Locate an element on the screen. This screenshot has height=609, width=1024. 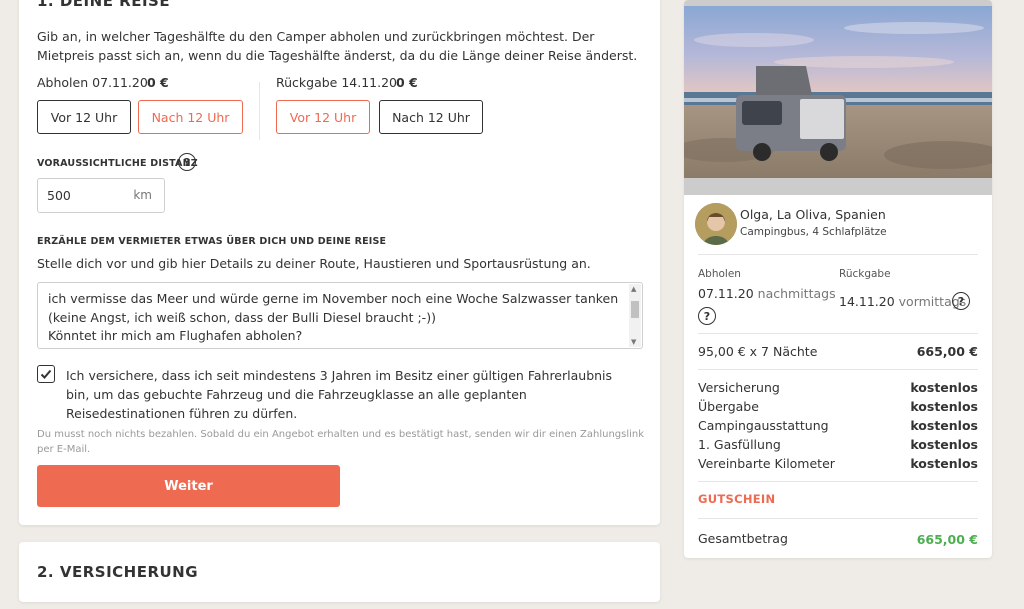
summary-return-date: 14.11.20 is located at coordinates (867, 301).